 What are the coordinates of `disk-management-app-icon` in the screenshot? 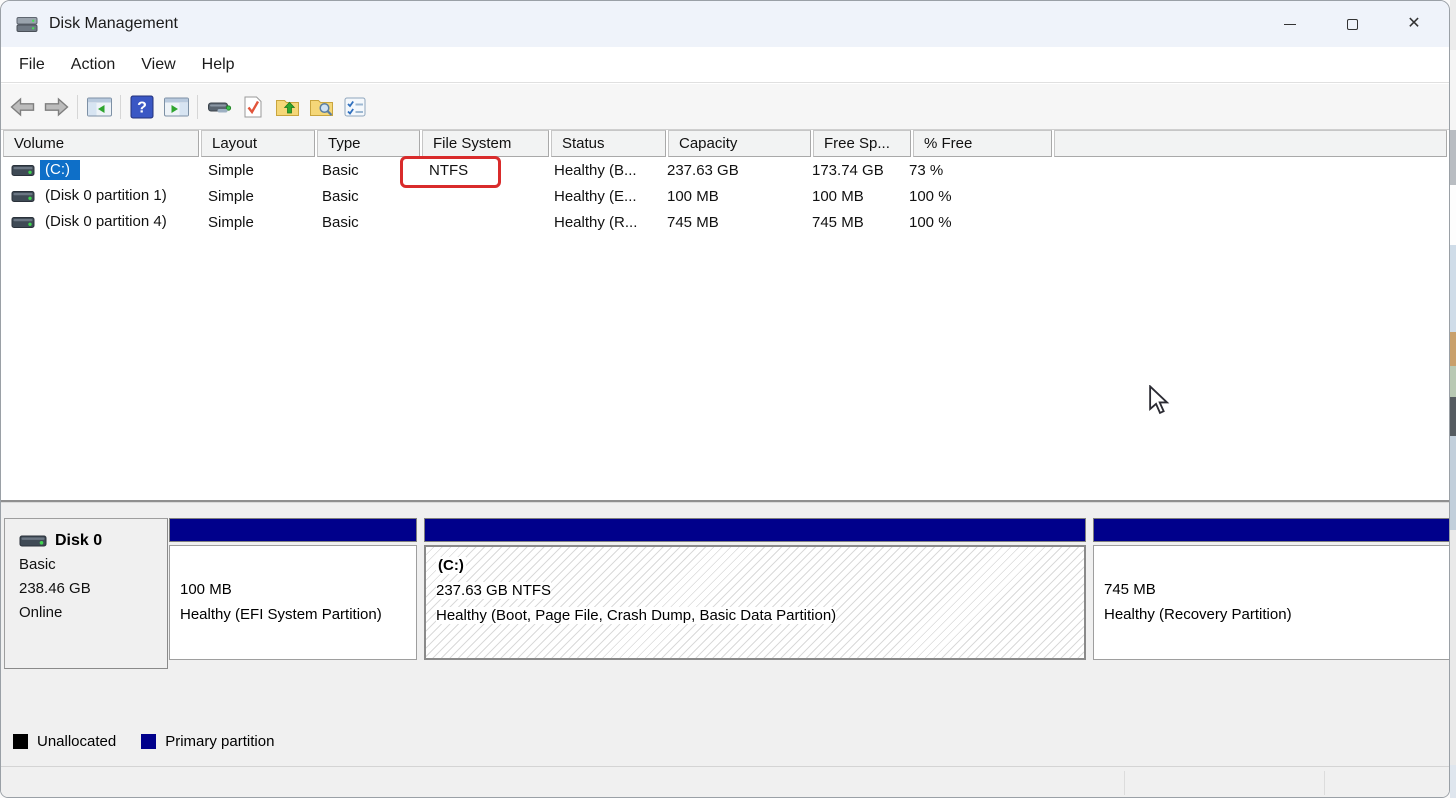 It's located at (27, 24).